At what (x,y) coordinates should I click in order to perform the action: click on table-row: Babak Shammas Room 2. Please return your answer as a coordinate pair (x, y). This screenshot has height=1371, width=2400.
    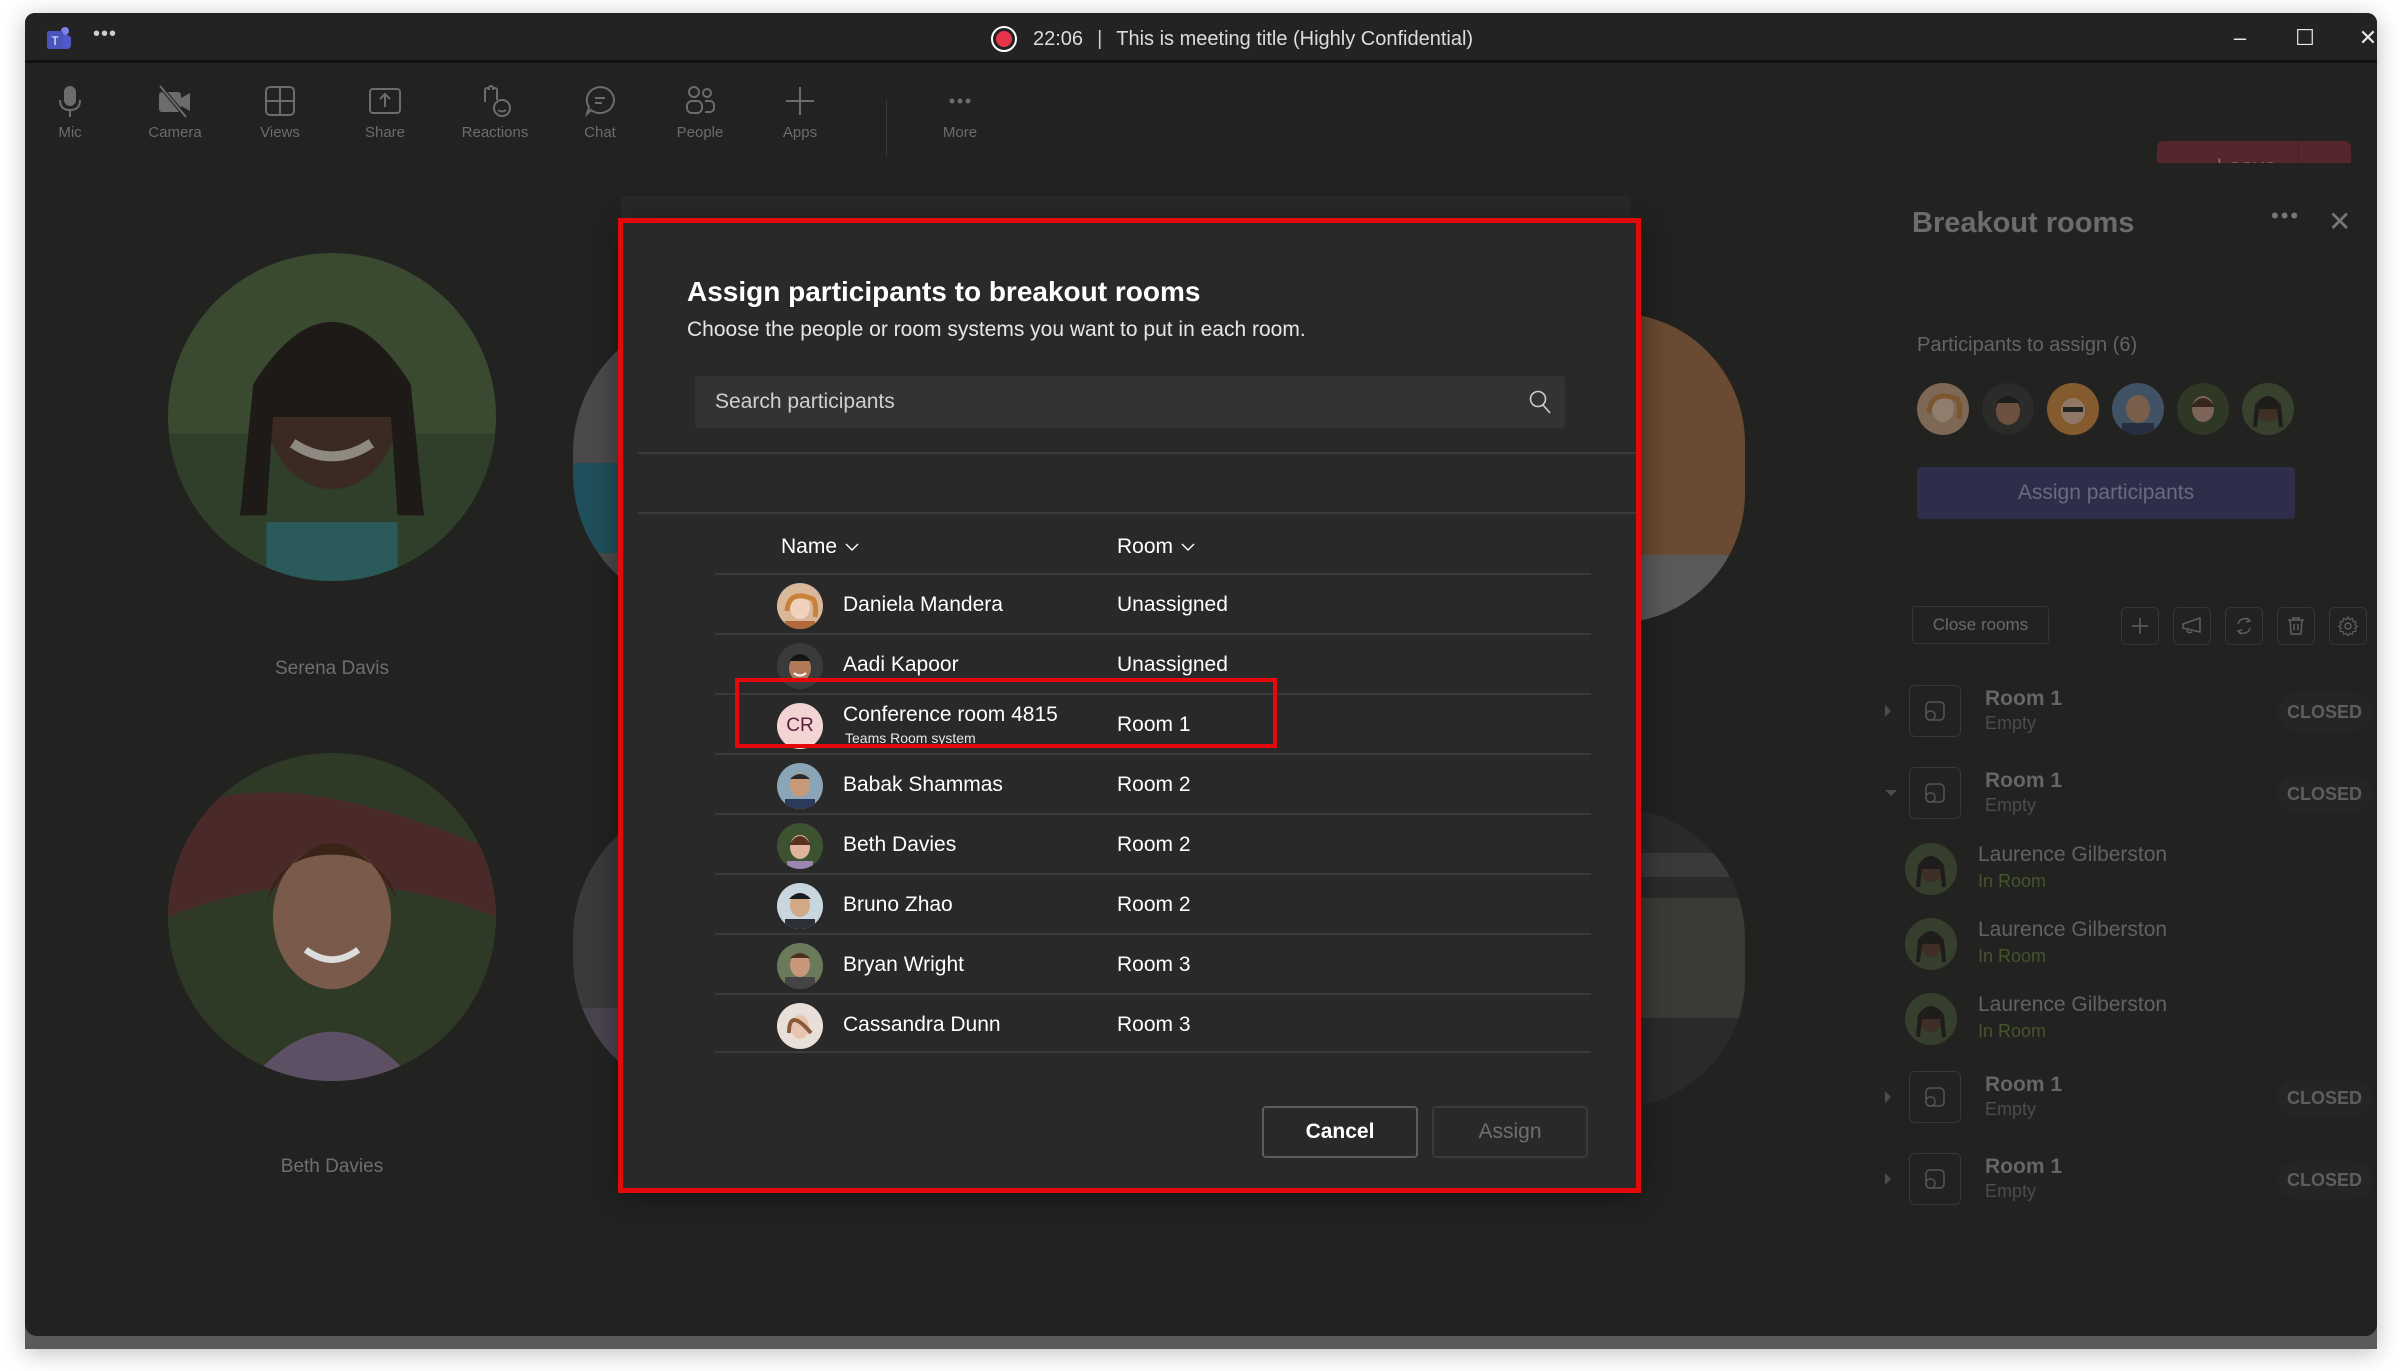
    Looking at the image, I should click on (1153, 783).